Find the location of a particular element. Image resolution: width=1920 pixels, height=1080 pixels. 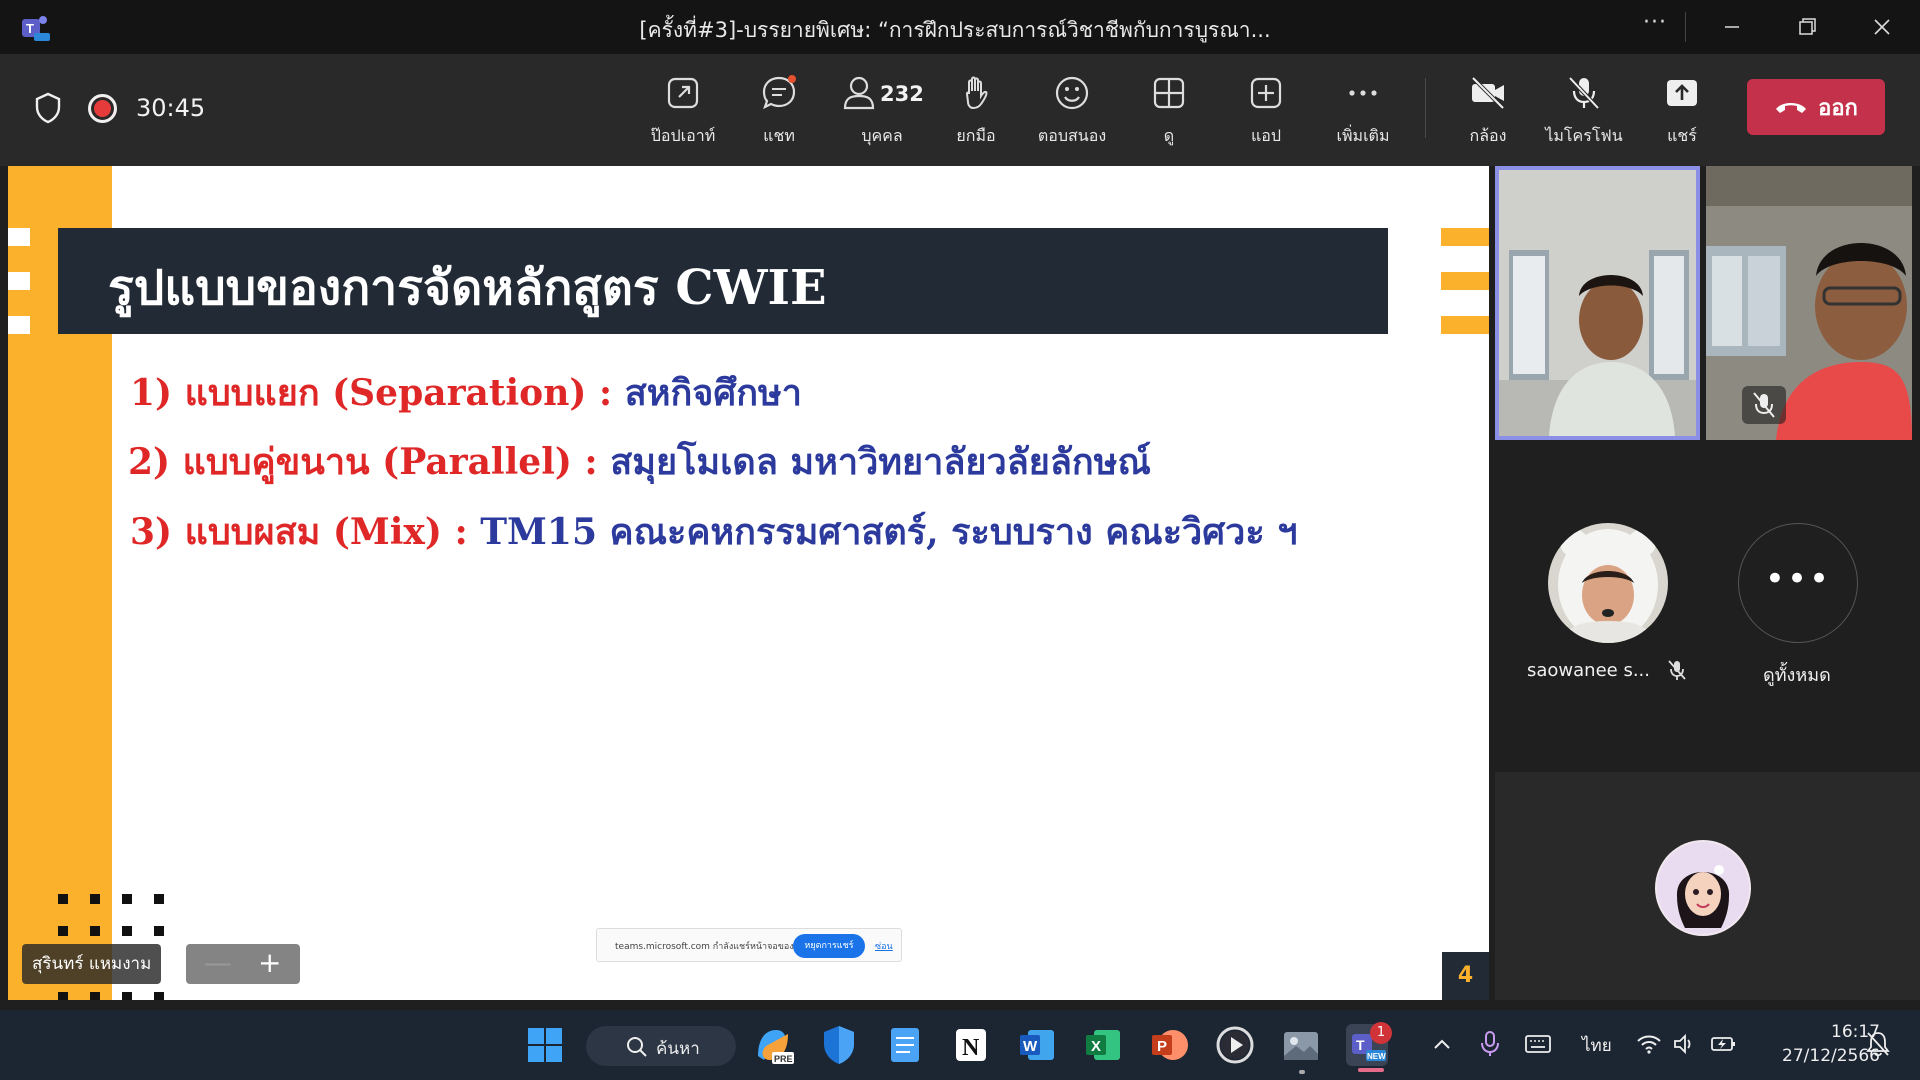

leave-label: ออก is located at coordinates (1838, 108).